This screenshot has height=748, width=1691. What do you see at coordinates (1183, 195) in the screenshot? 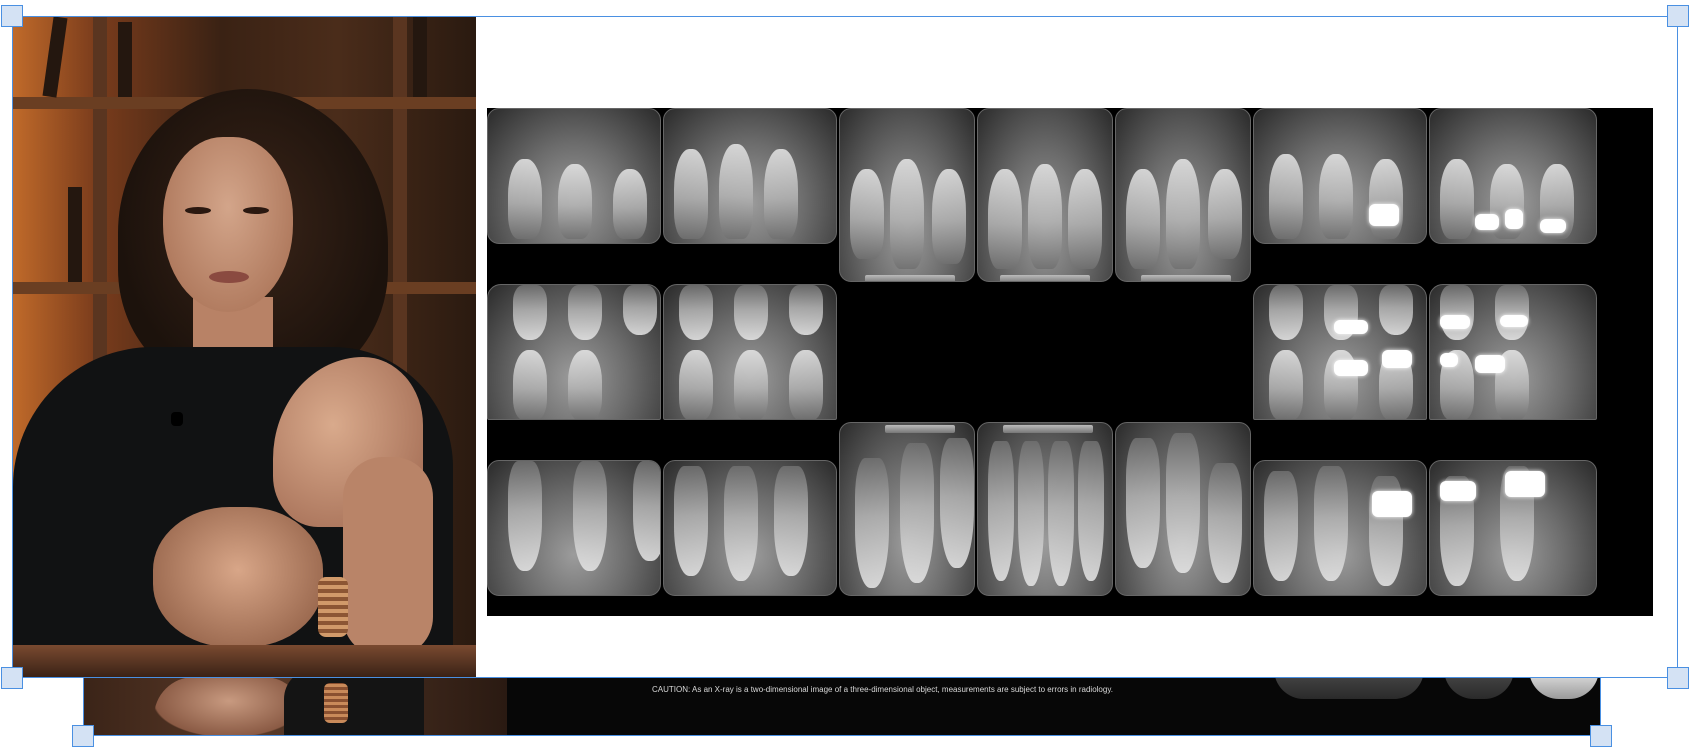
I see `xray-upper-left-canine` at bounding box center [1183, 195].